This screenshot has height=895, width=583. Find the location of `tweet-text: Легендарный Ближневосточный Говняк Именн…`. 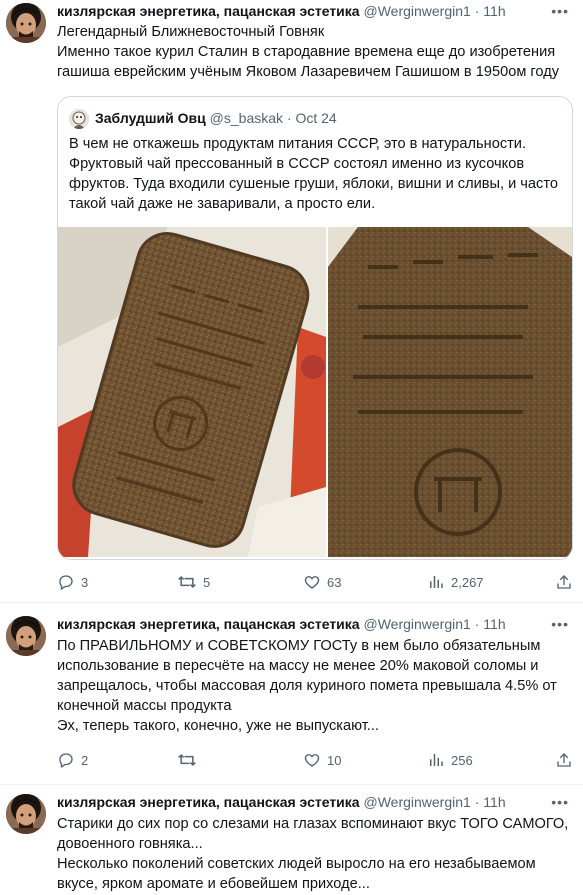

tweet-text: Легендарный Ближневосточный Говняк Именн… is located at coordinates (316, 52).